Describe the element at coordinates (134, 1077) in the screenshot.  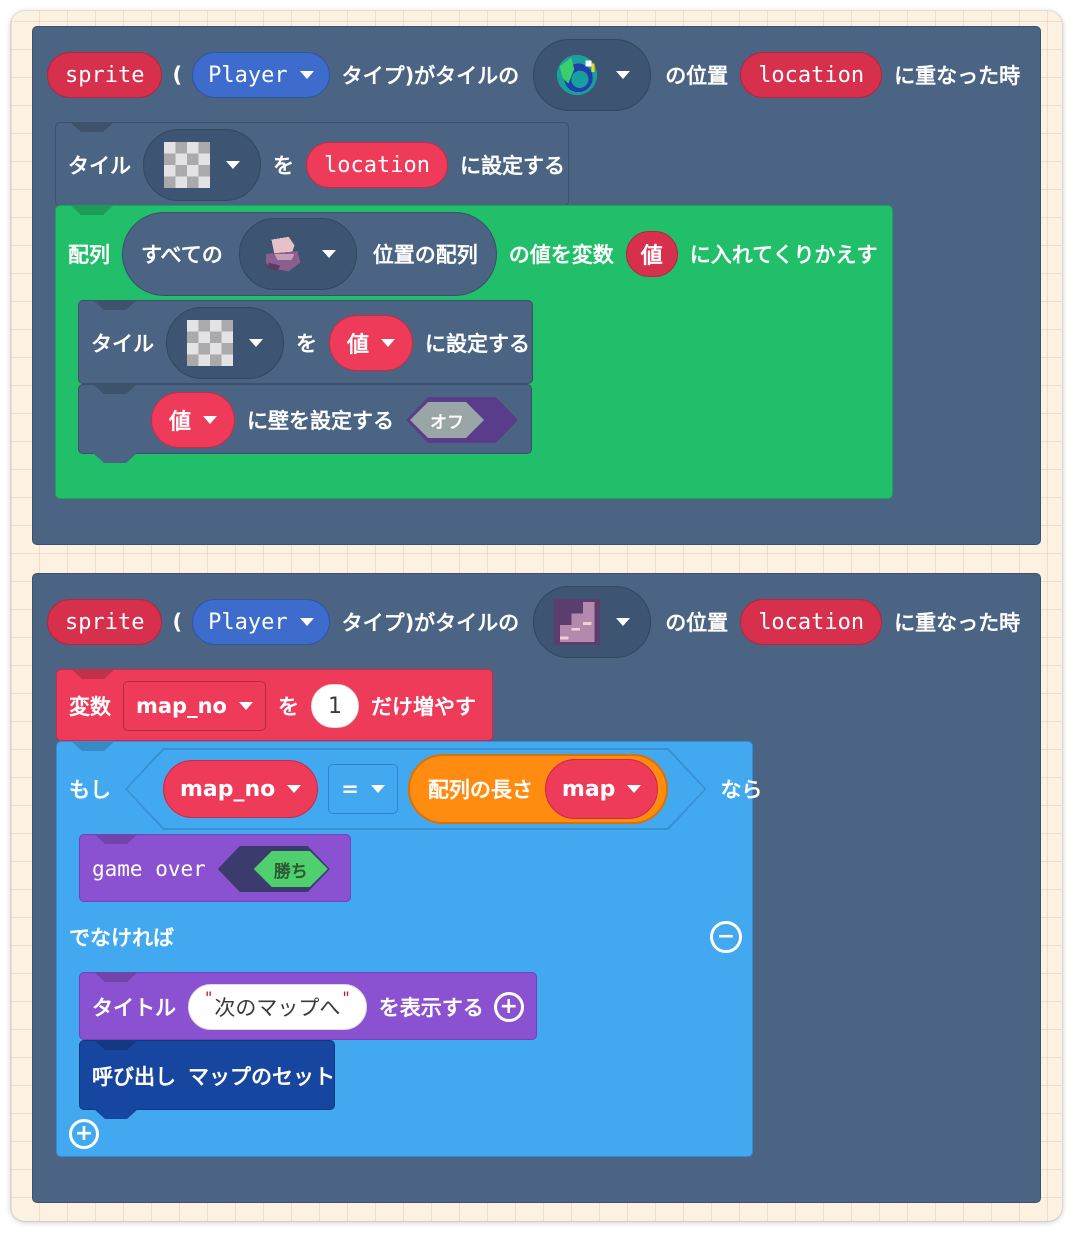
I see `call-label: 呼び出し` at that location.